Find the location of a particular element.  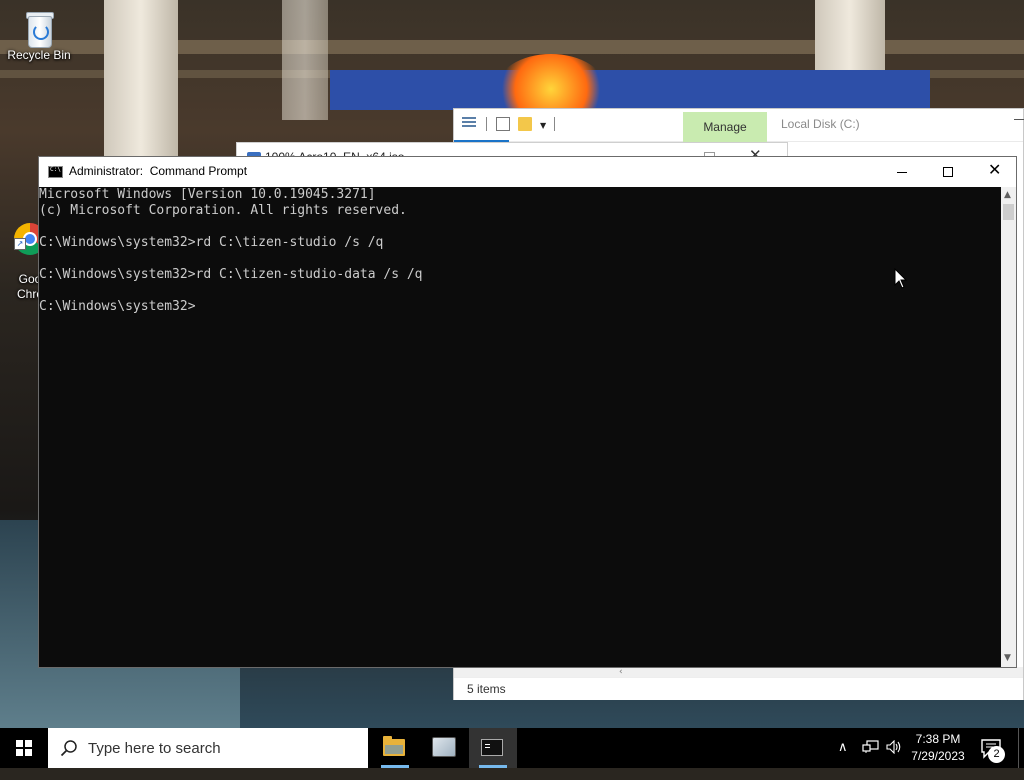

recycle-bin-icon is located at coordinates (39, 28).